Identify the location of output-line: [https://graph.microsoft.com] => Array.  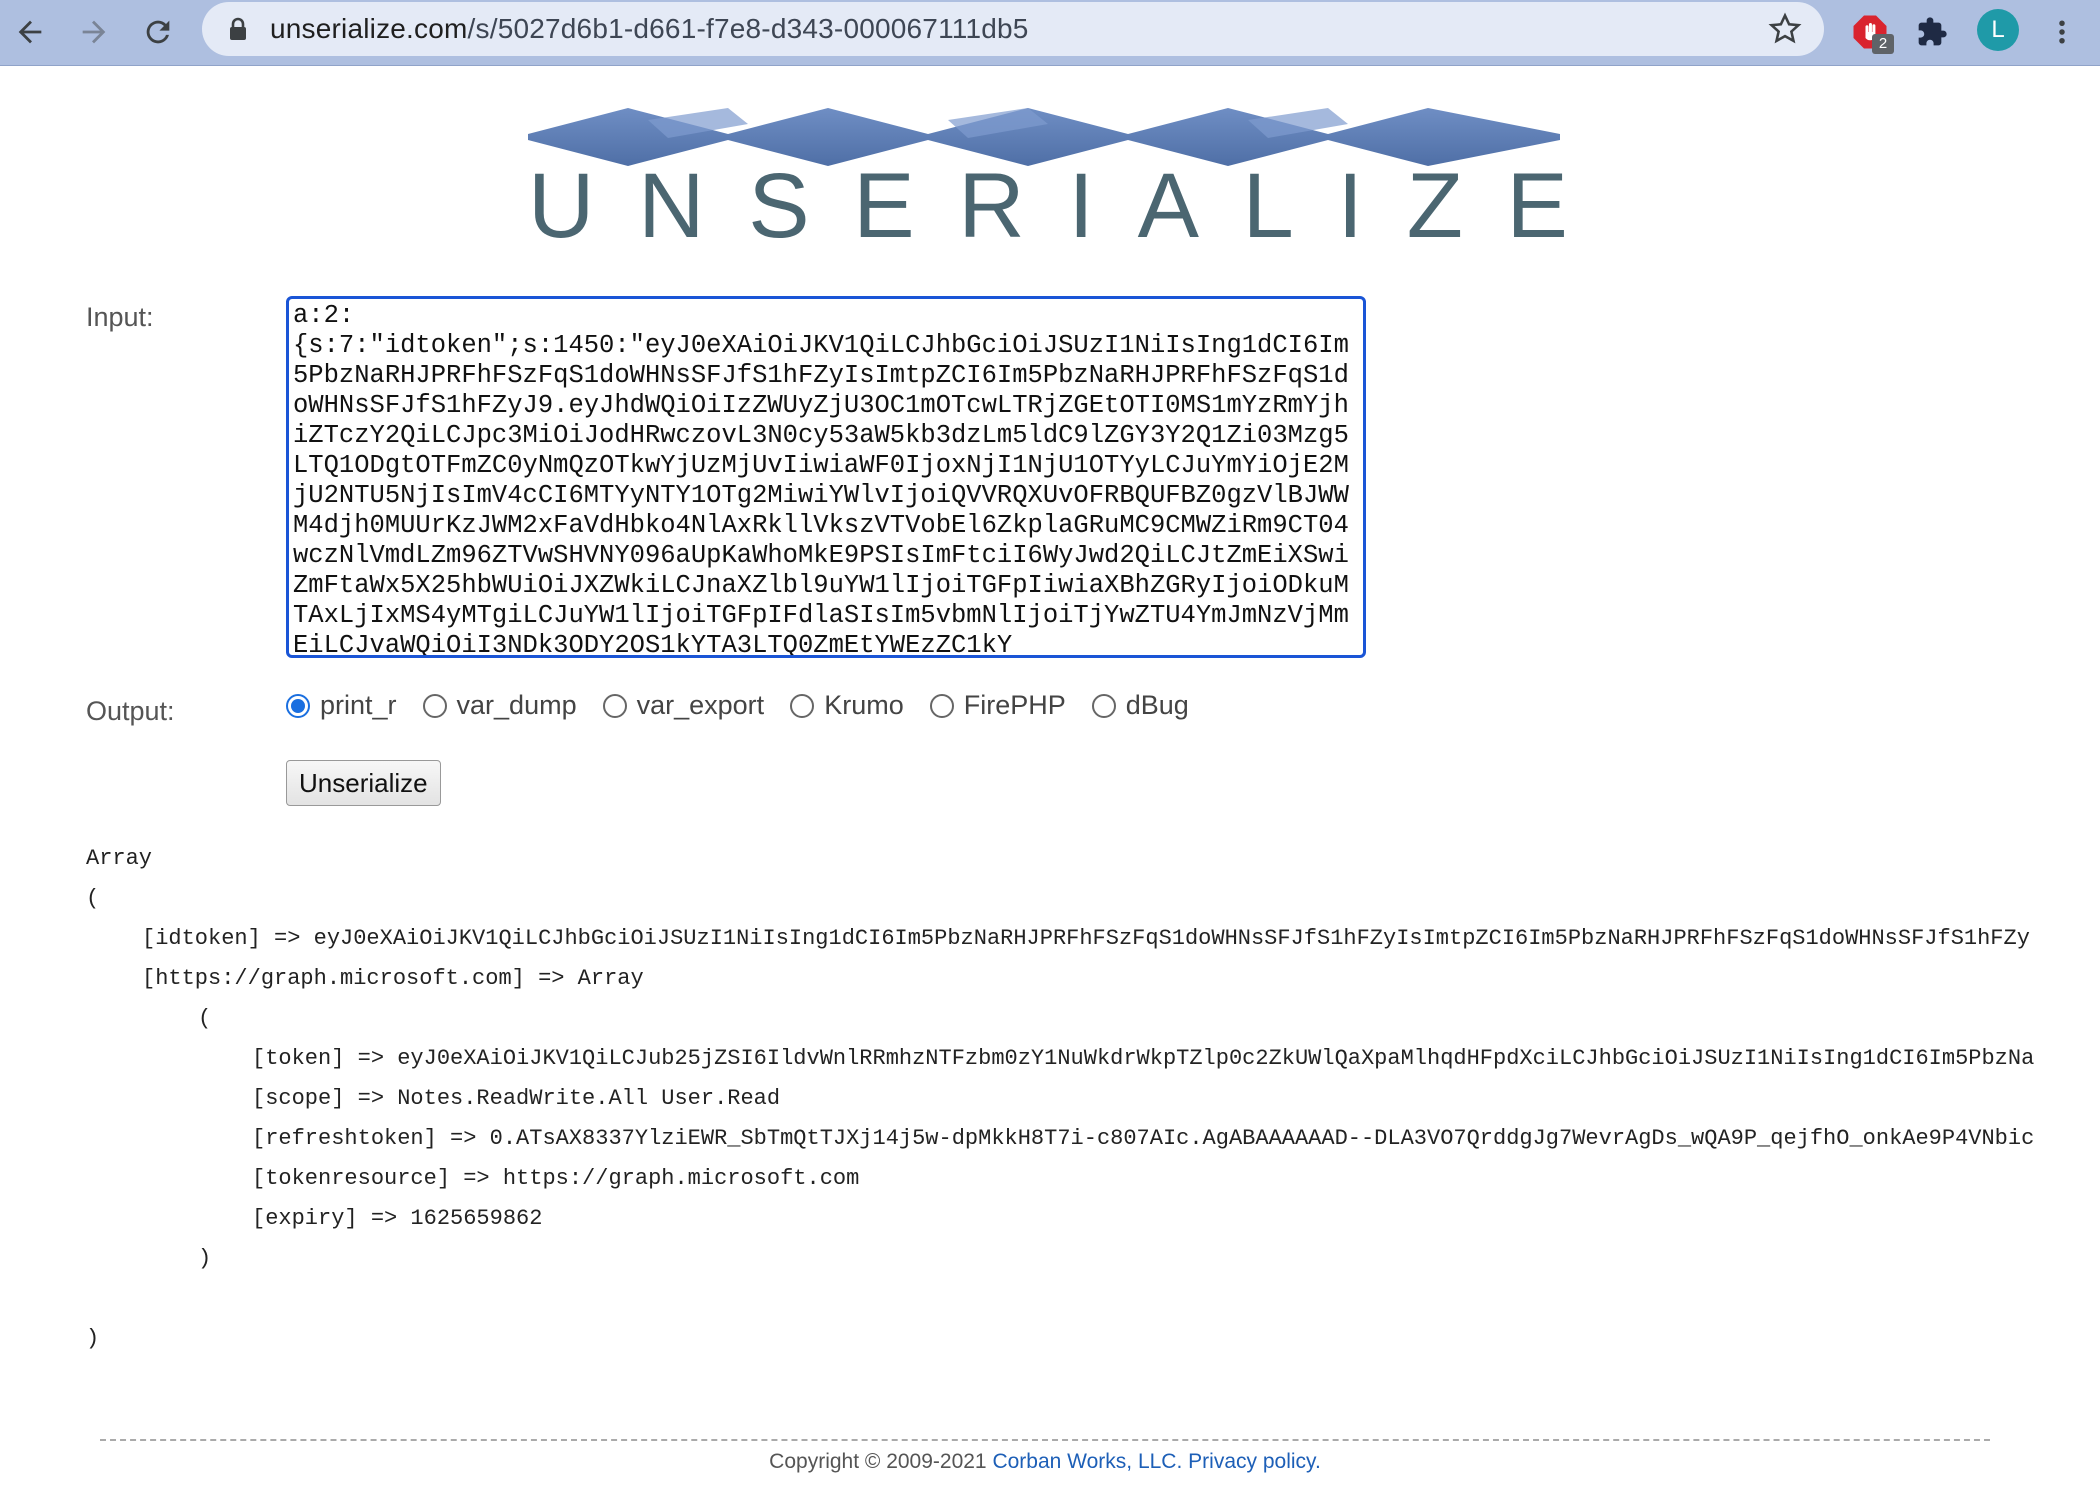
(393, 978).